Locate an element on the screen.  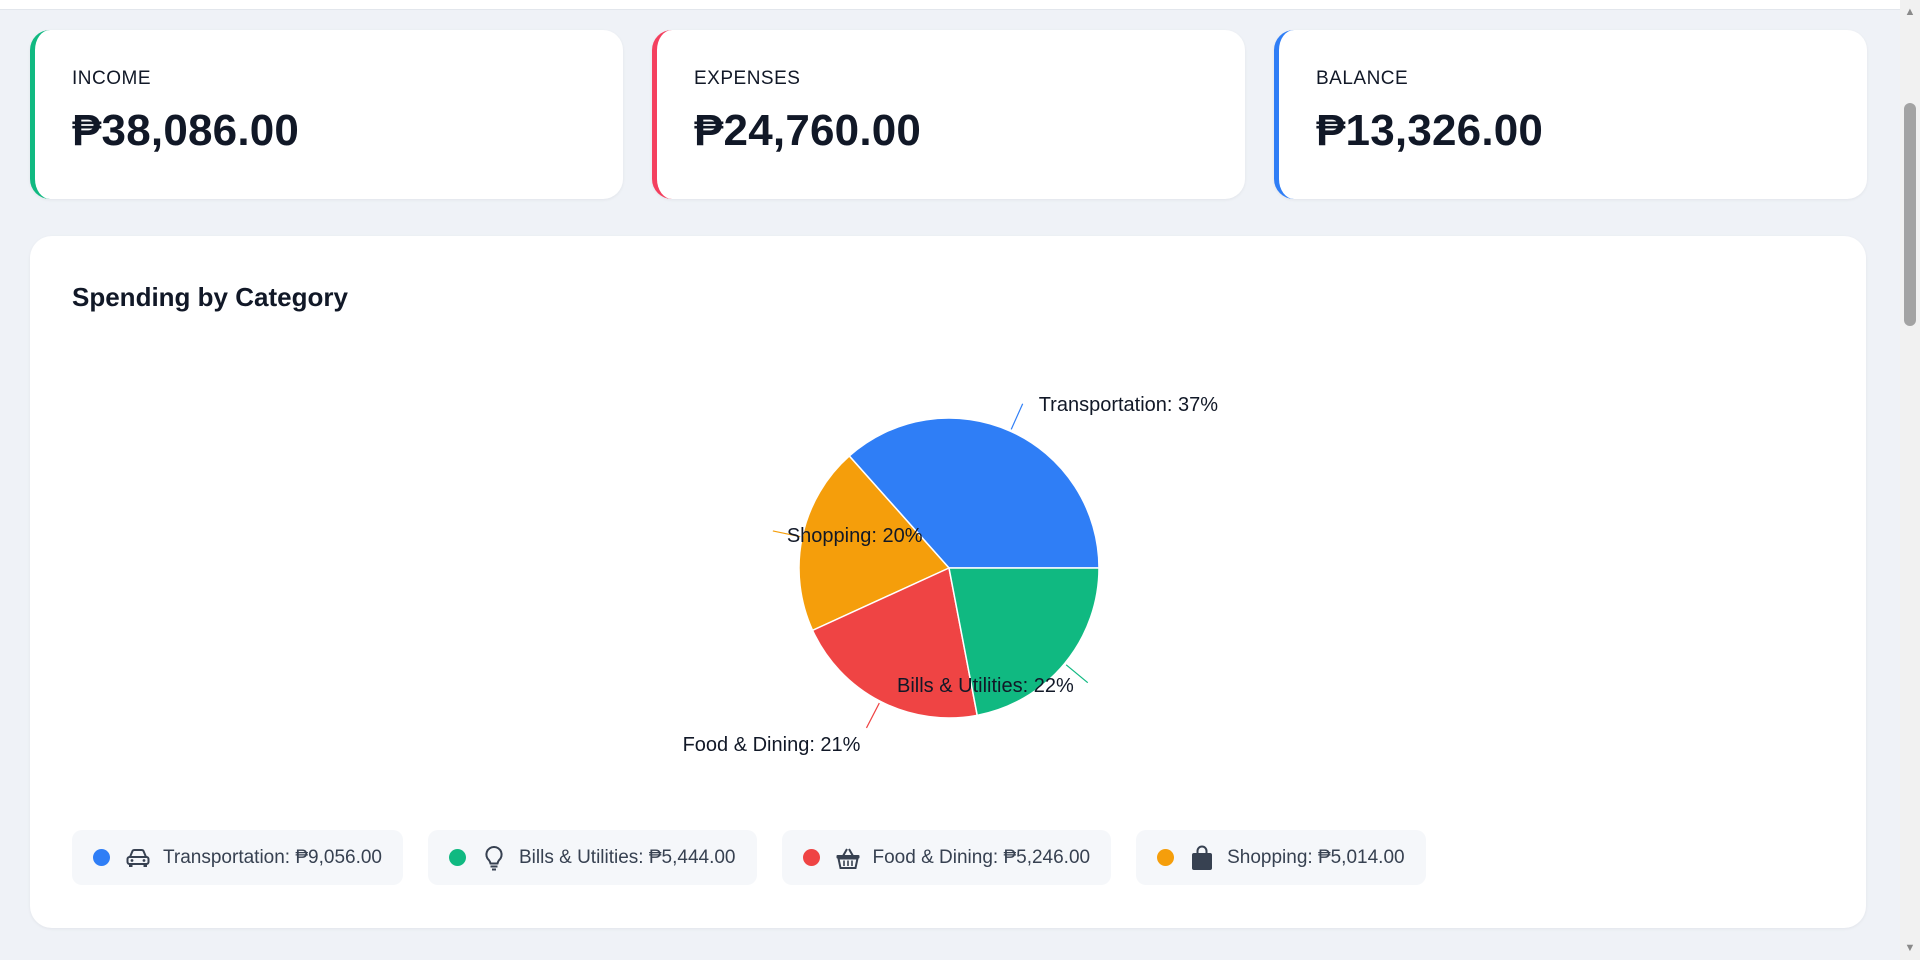
pie-leader-transportation is located at coordinates (1017, 416).